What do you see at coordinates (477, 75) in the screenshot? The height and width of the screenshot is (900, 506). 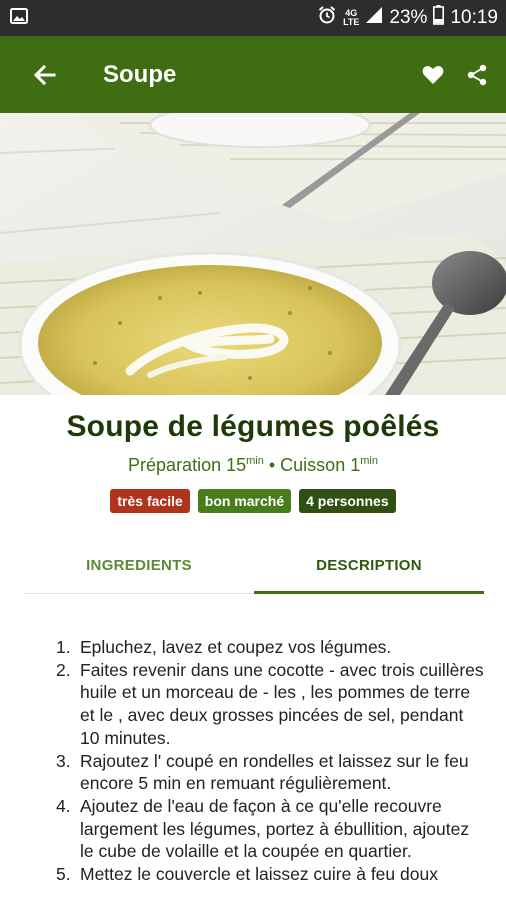 I see `share-icon` at bounding box center [477, 75].